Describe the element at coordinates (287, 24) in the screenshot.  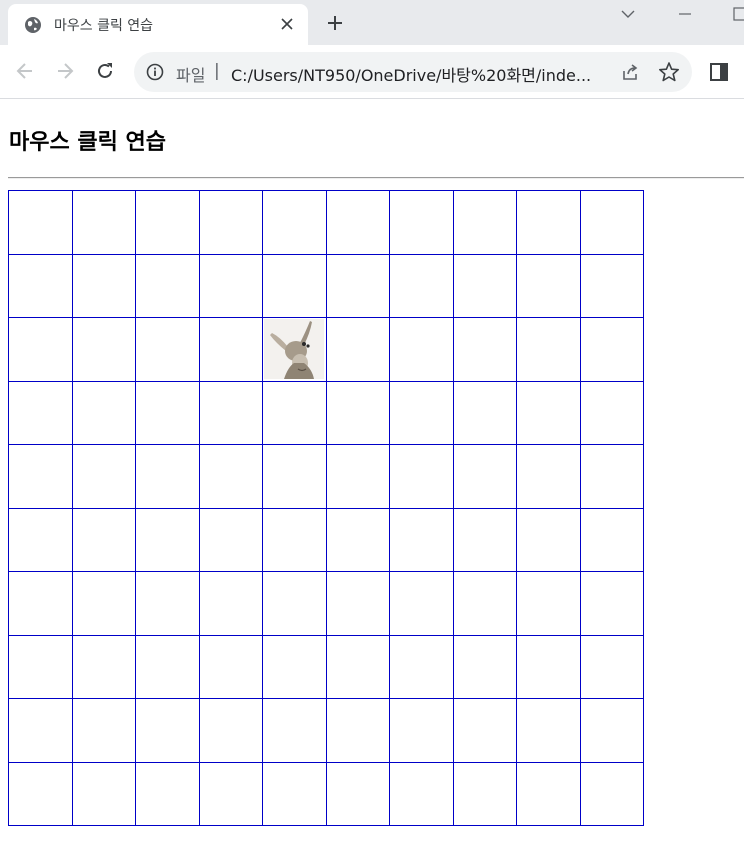
I see `close-tab-icon` at that location.